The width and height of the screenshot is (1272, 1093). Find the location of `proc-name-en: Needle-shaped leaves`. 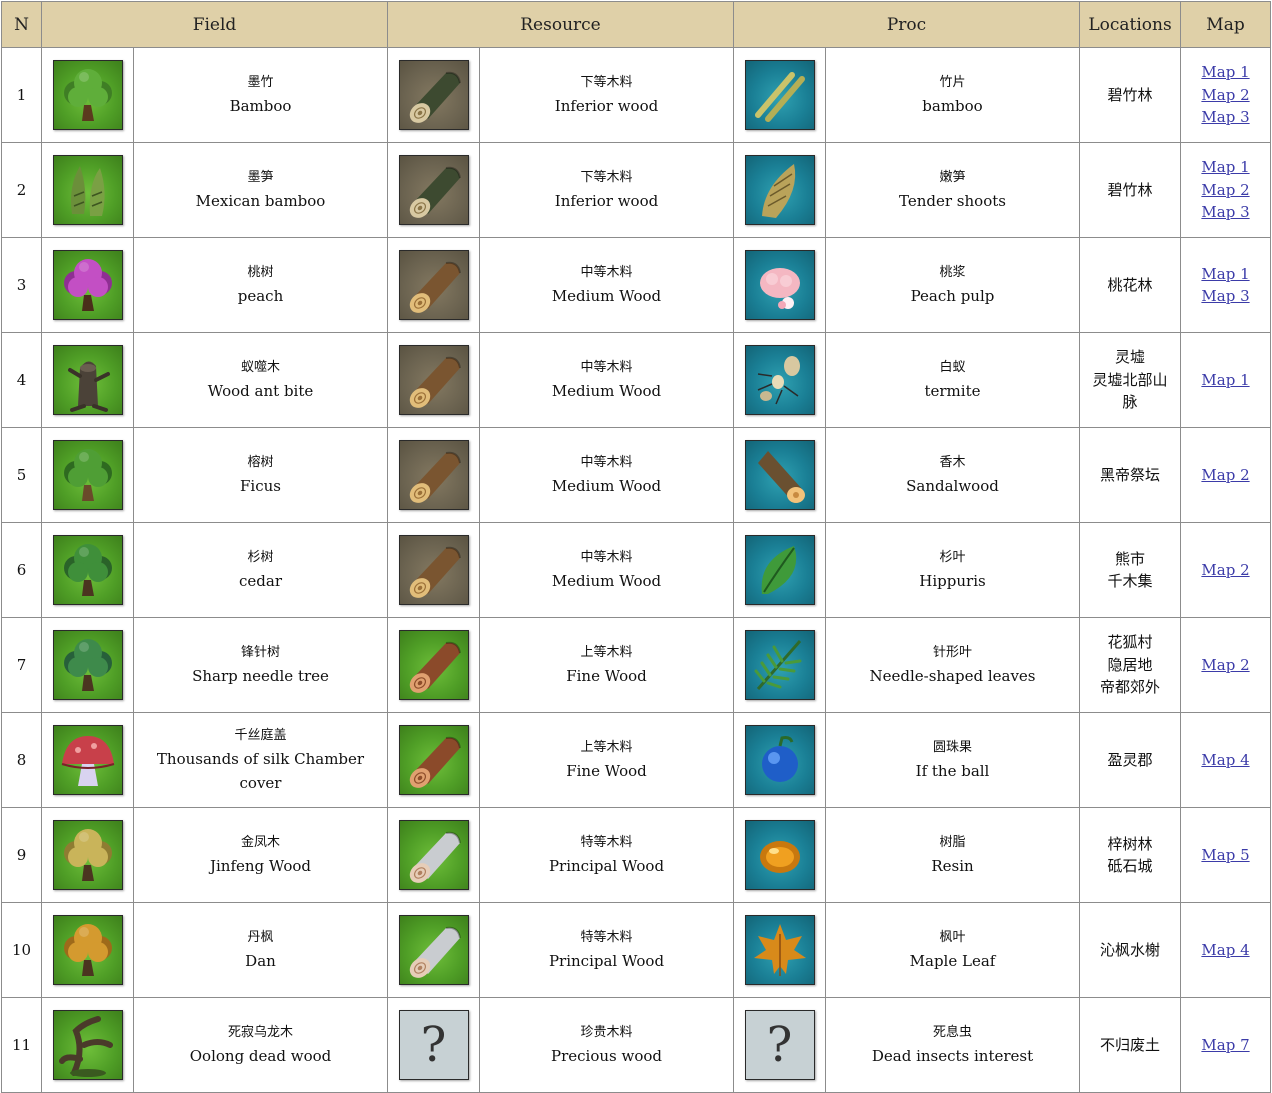

proc-name-en: Needle-shaped leaves is located at coordinates (952, 676).